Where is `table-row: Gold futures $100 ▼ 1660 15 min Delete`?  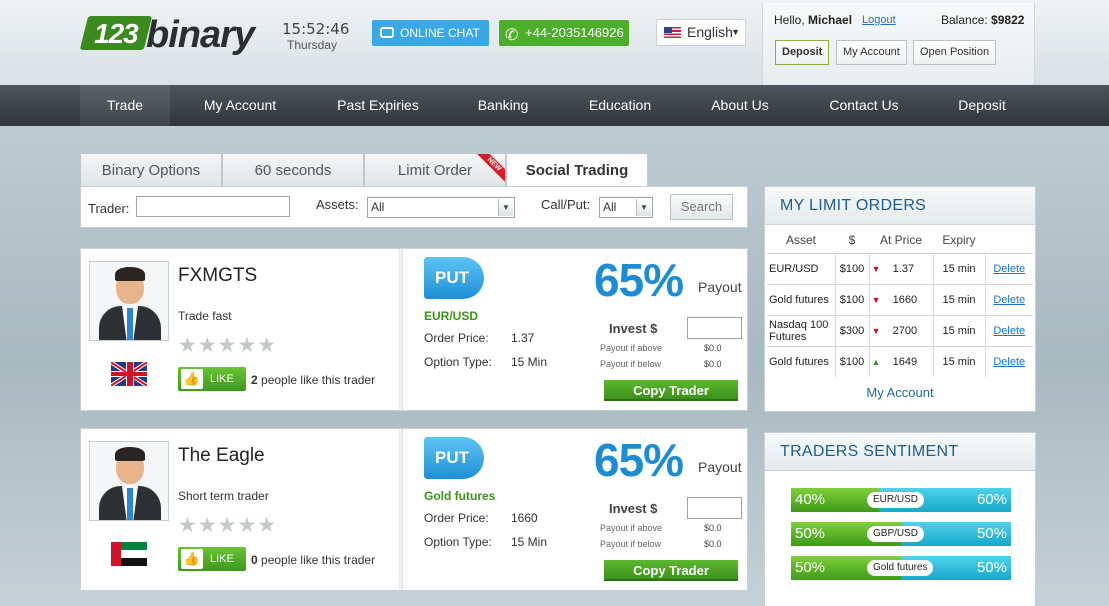 table-row: Gold futures $100 ▼ 1660 15 min Delete is located at coordinates (900, 299).